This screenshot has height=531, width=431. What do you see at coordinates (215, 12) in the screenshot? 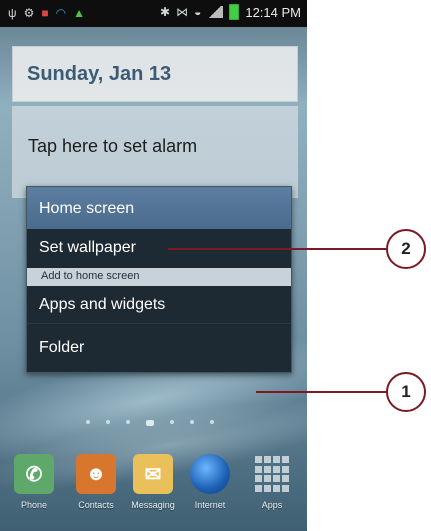
I see `cell-signal-icon` at bounding box center [215, 12].